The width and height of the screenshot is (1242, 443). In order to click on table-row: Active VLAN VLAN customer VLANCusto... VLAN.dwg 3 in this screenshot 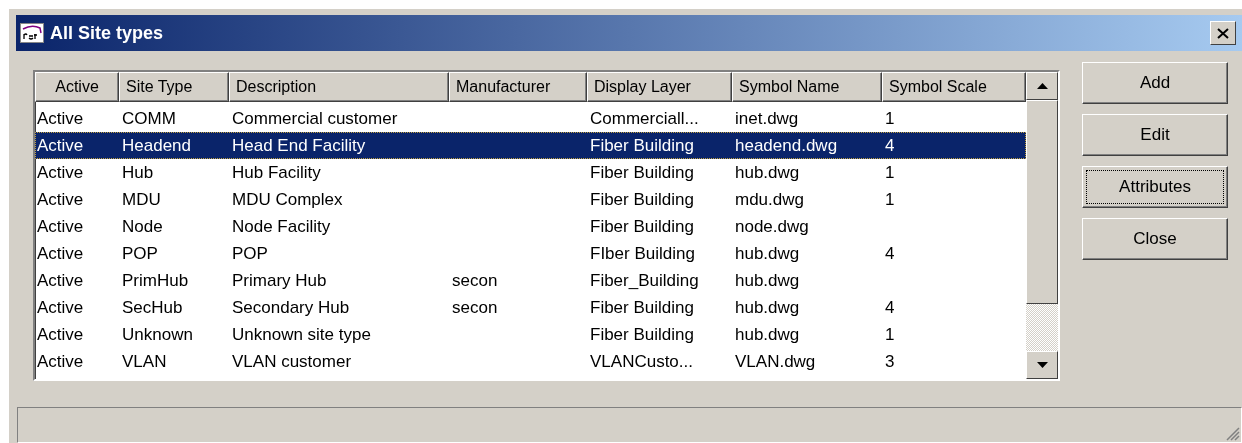, I will do `click(530, 361)`.